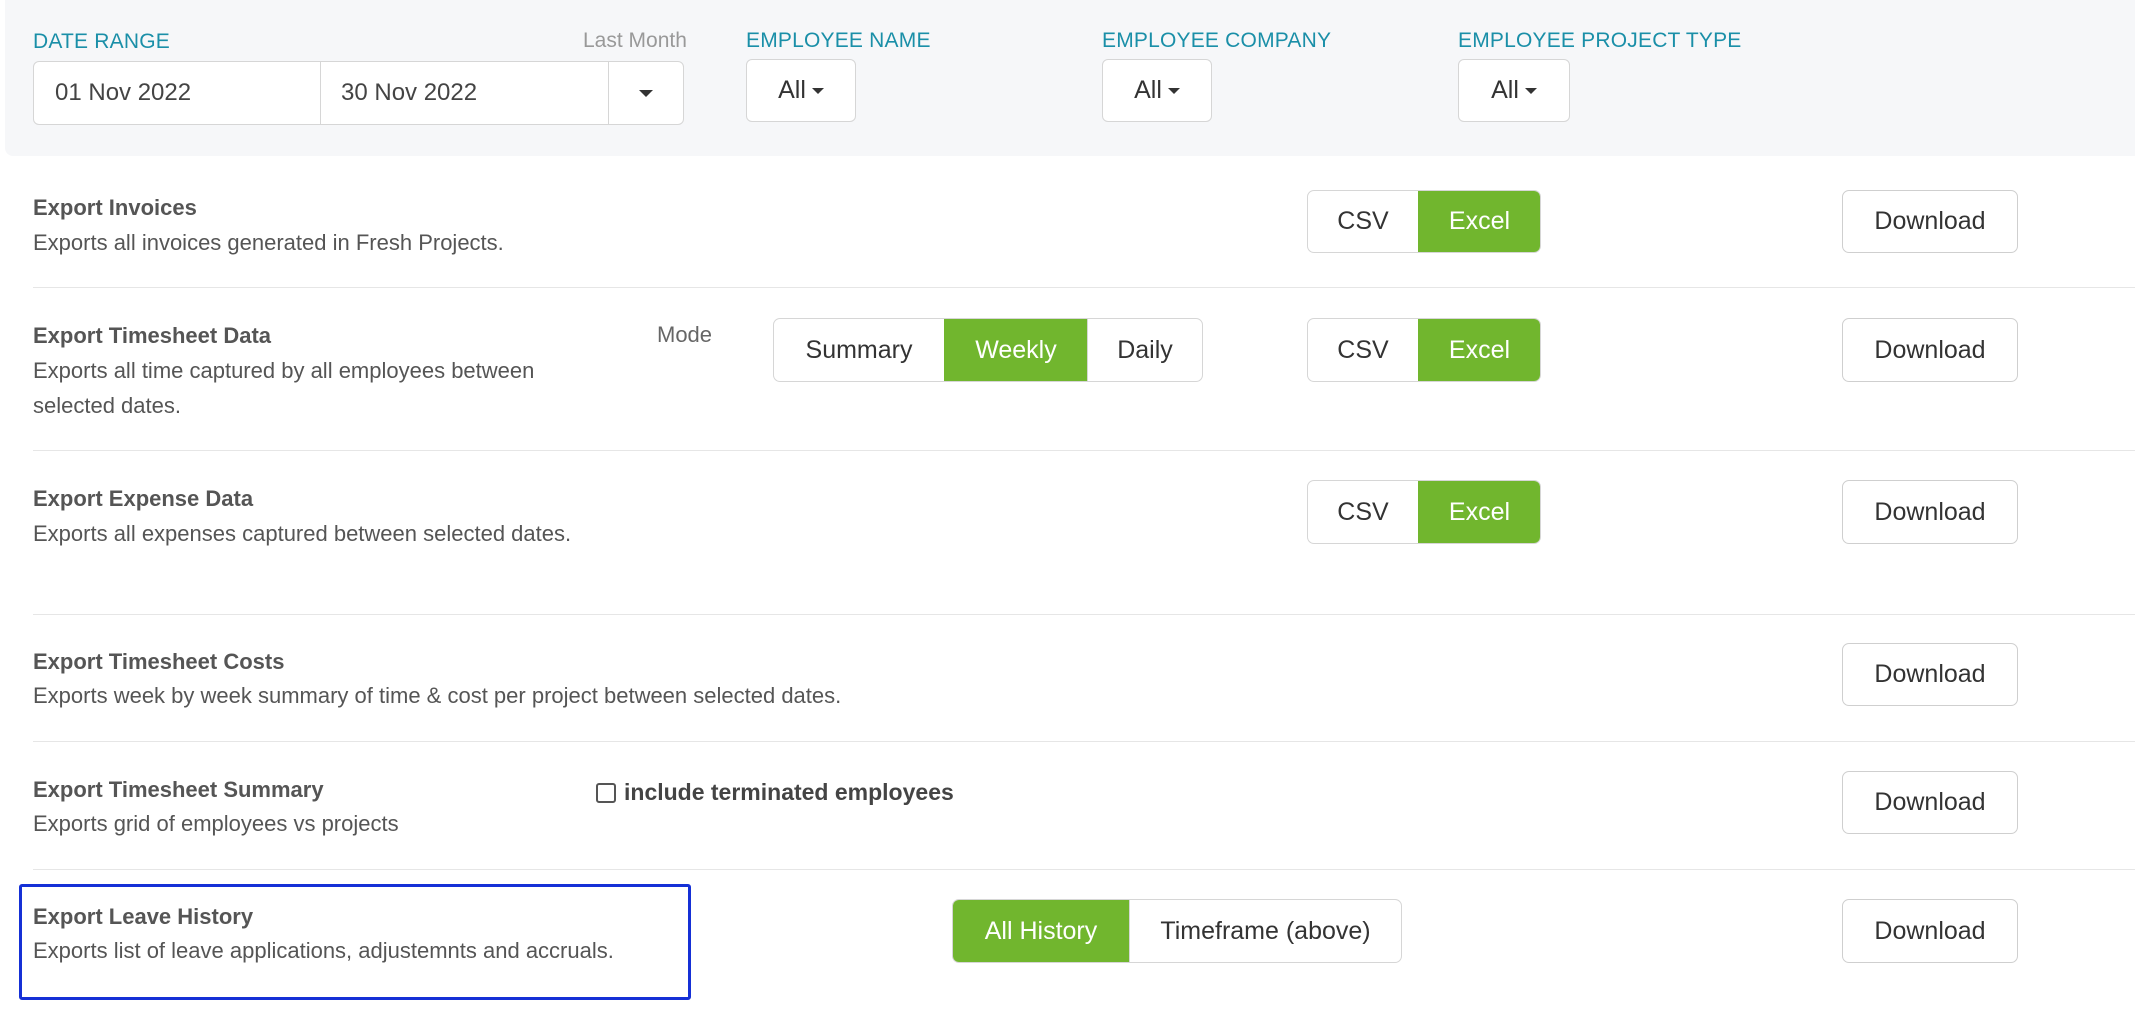 The height and width of the screenshot is (1024, 2135). Describe the element at coordinates (152, 335) in the screenshot. I see `export-timesheet-data-title: Export Timesheet Data` at that location.